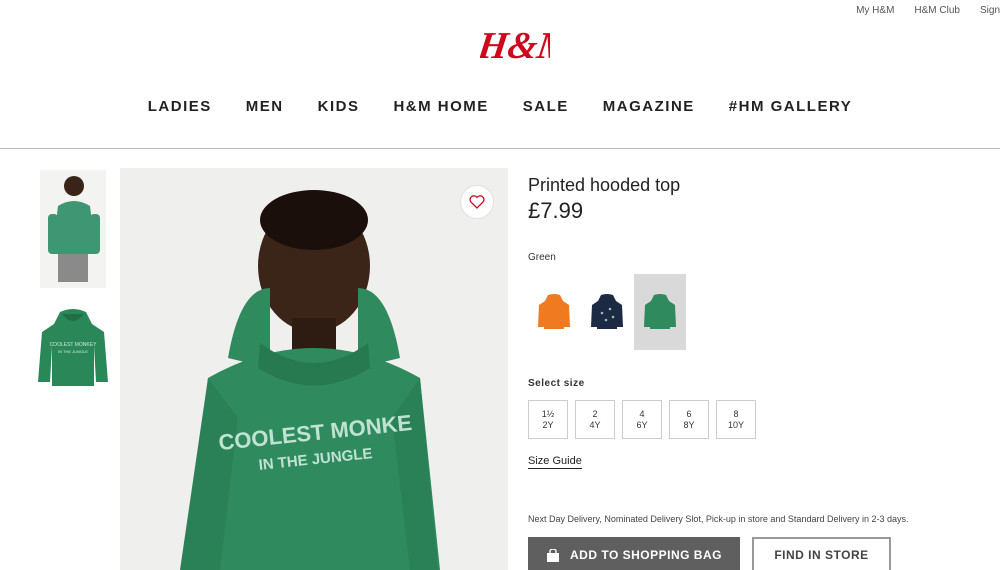  I want to click on nav-kids: KIDS, so click(339, 106).